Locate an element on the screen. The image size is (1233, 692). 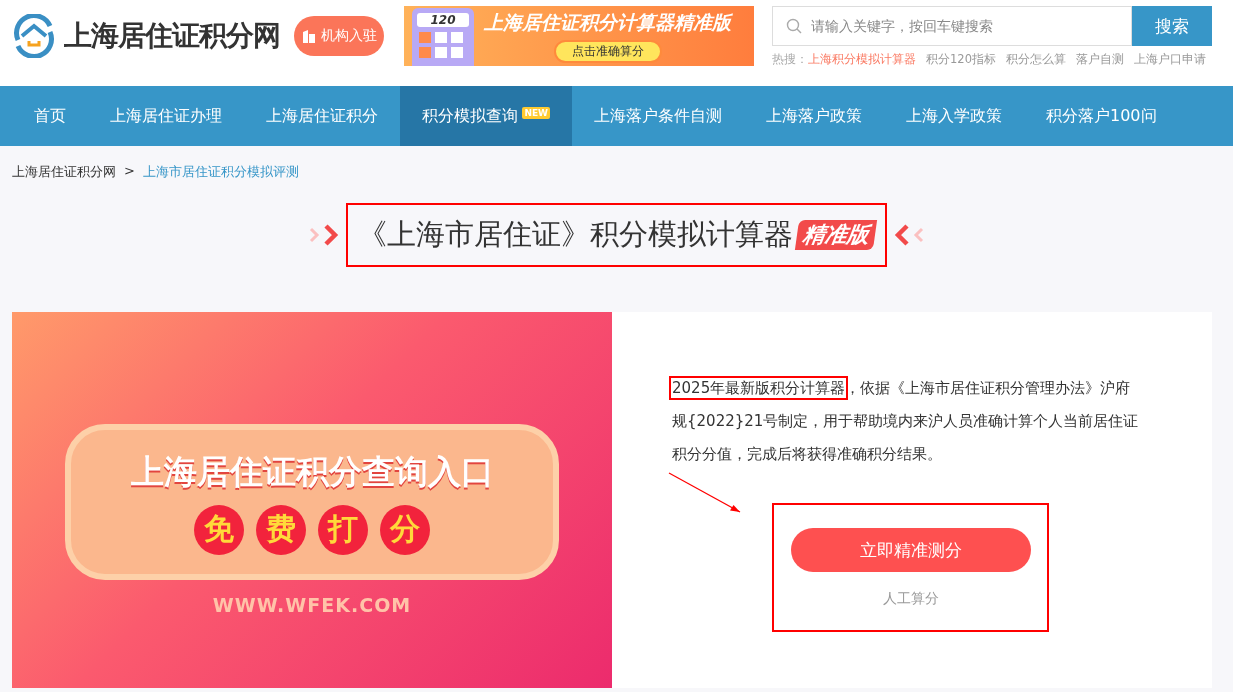
new-badge: NEW is located at coordinates (536, 113).